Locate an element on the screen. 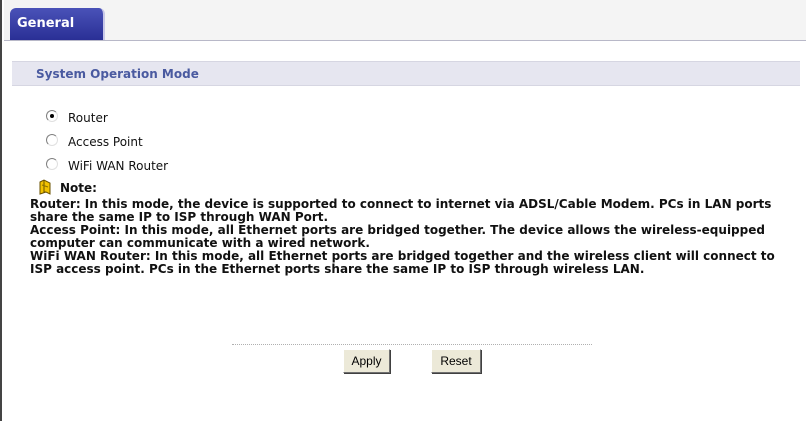 Image resolution: width=806 pixels, height=421 pixels. router-radio is located at coordinates (52, 116).